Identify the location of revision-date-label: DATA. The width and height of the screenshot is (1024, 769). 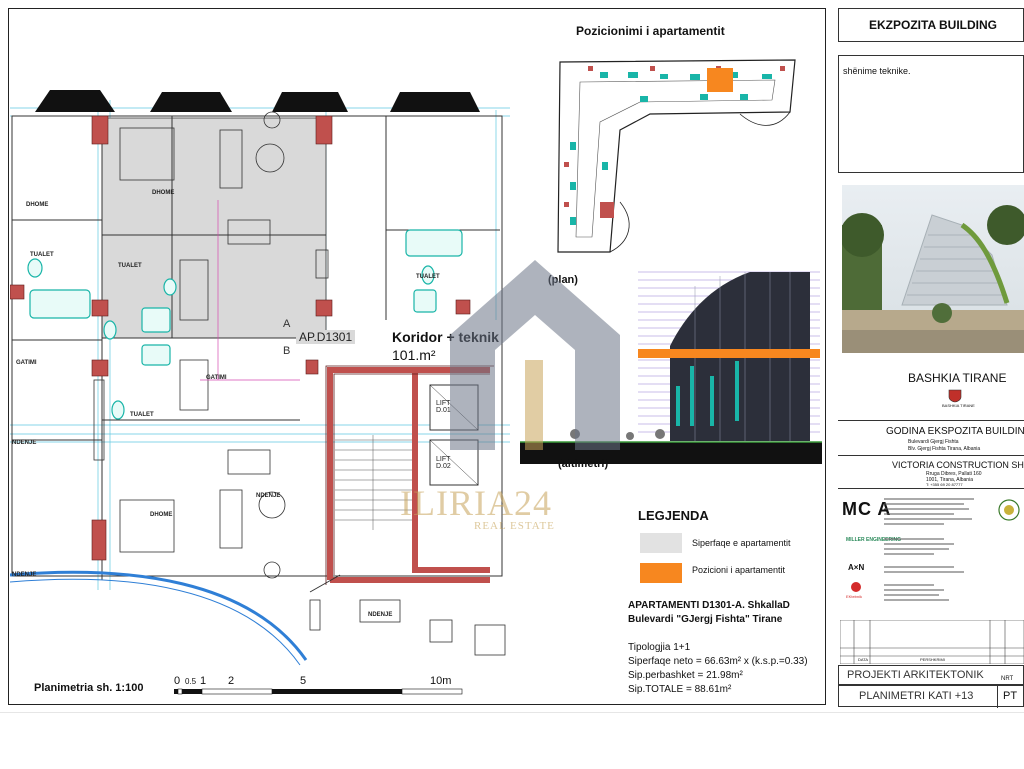
(863, 659).